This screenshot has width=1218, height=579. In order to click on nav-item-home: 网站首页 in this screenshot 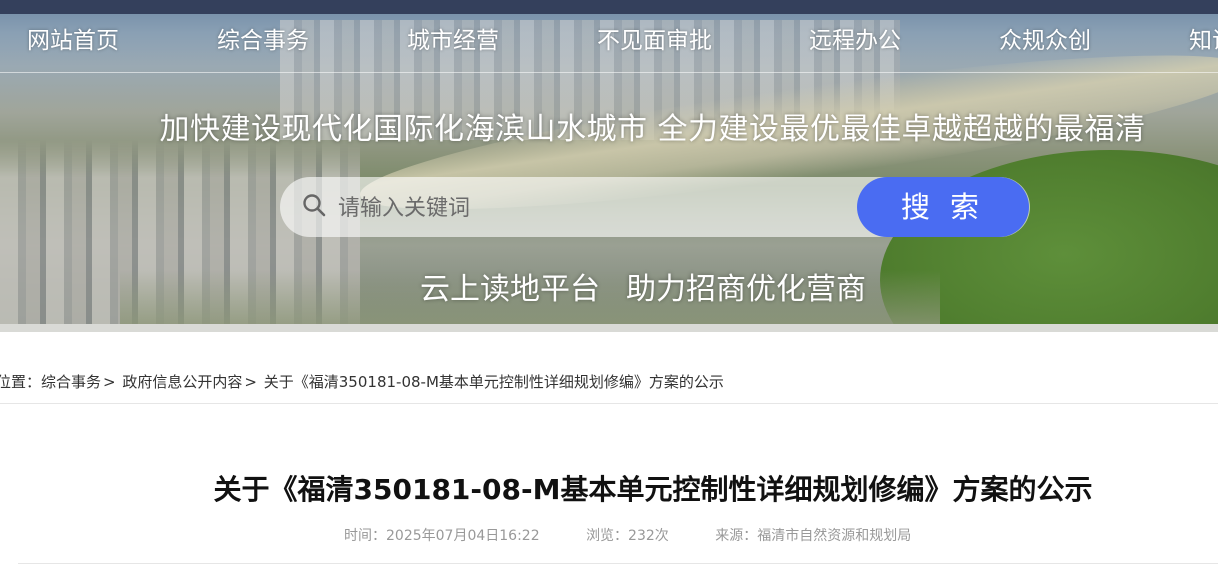, I will do `click(73, 41)`.